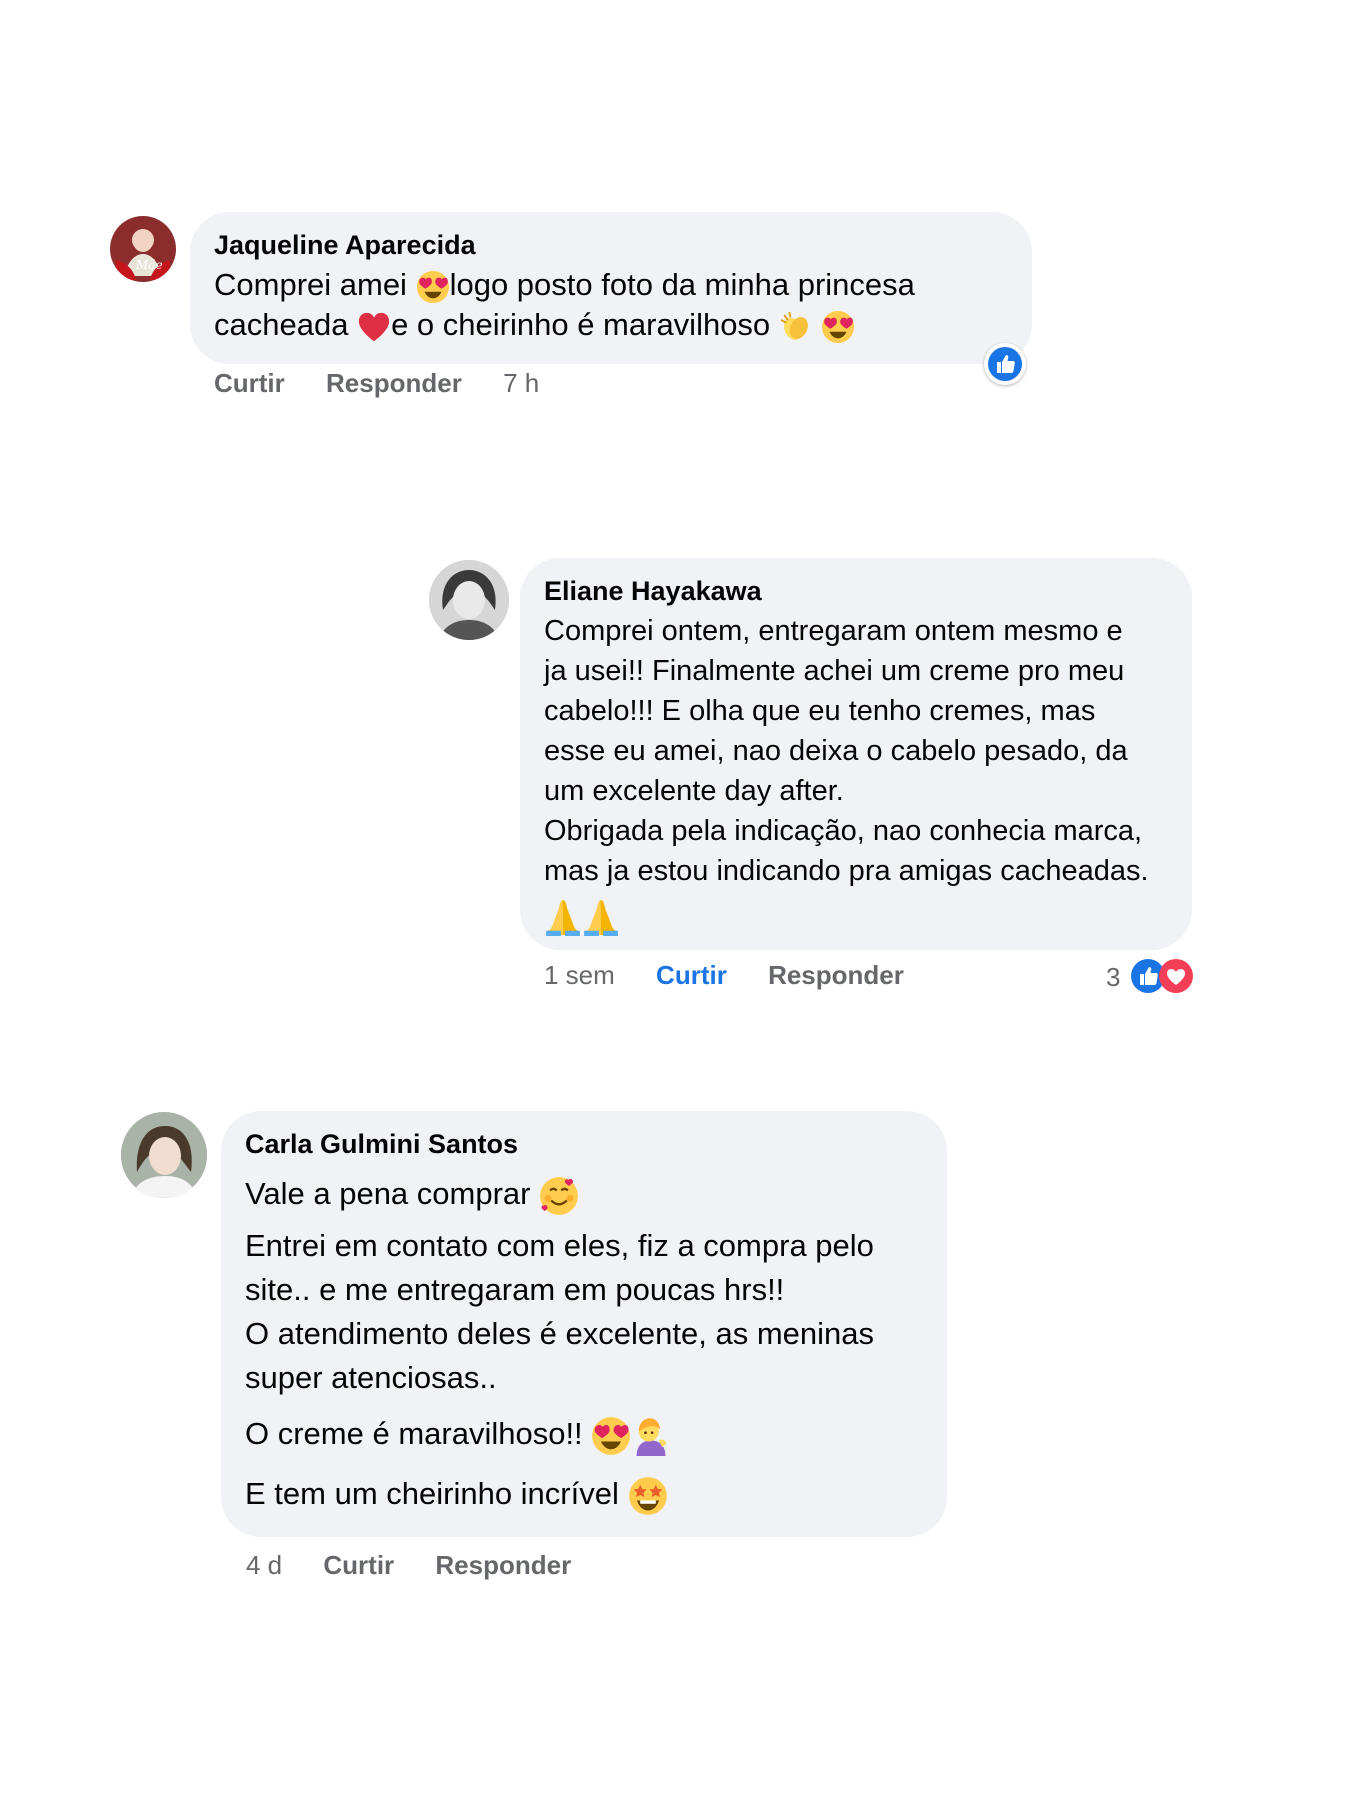 This screenshot has height=1800, width=1365. Describe the element at coordinates (371, 1377) in the screenshot. I see `comment-text-line: super atenciosas..` at that location.